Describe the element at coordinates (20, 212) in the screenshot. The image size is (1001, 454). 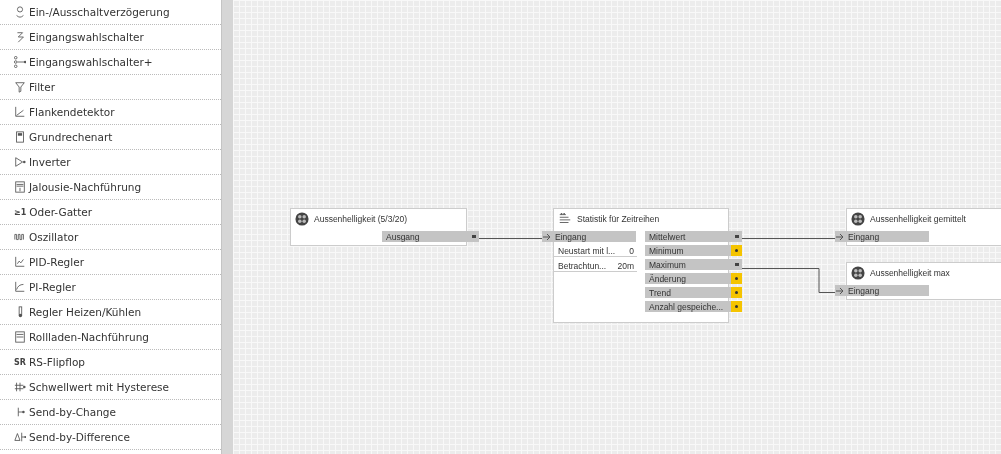
I see `symbol-icon: ≥1` at that location.